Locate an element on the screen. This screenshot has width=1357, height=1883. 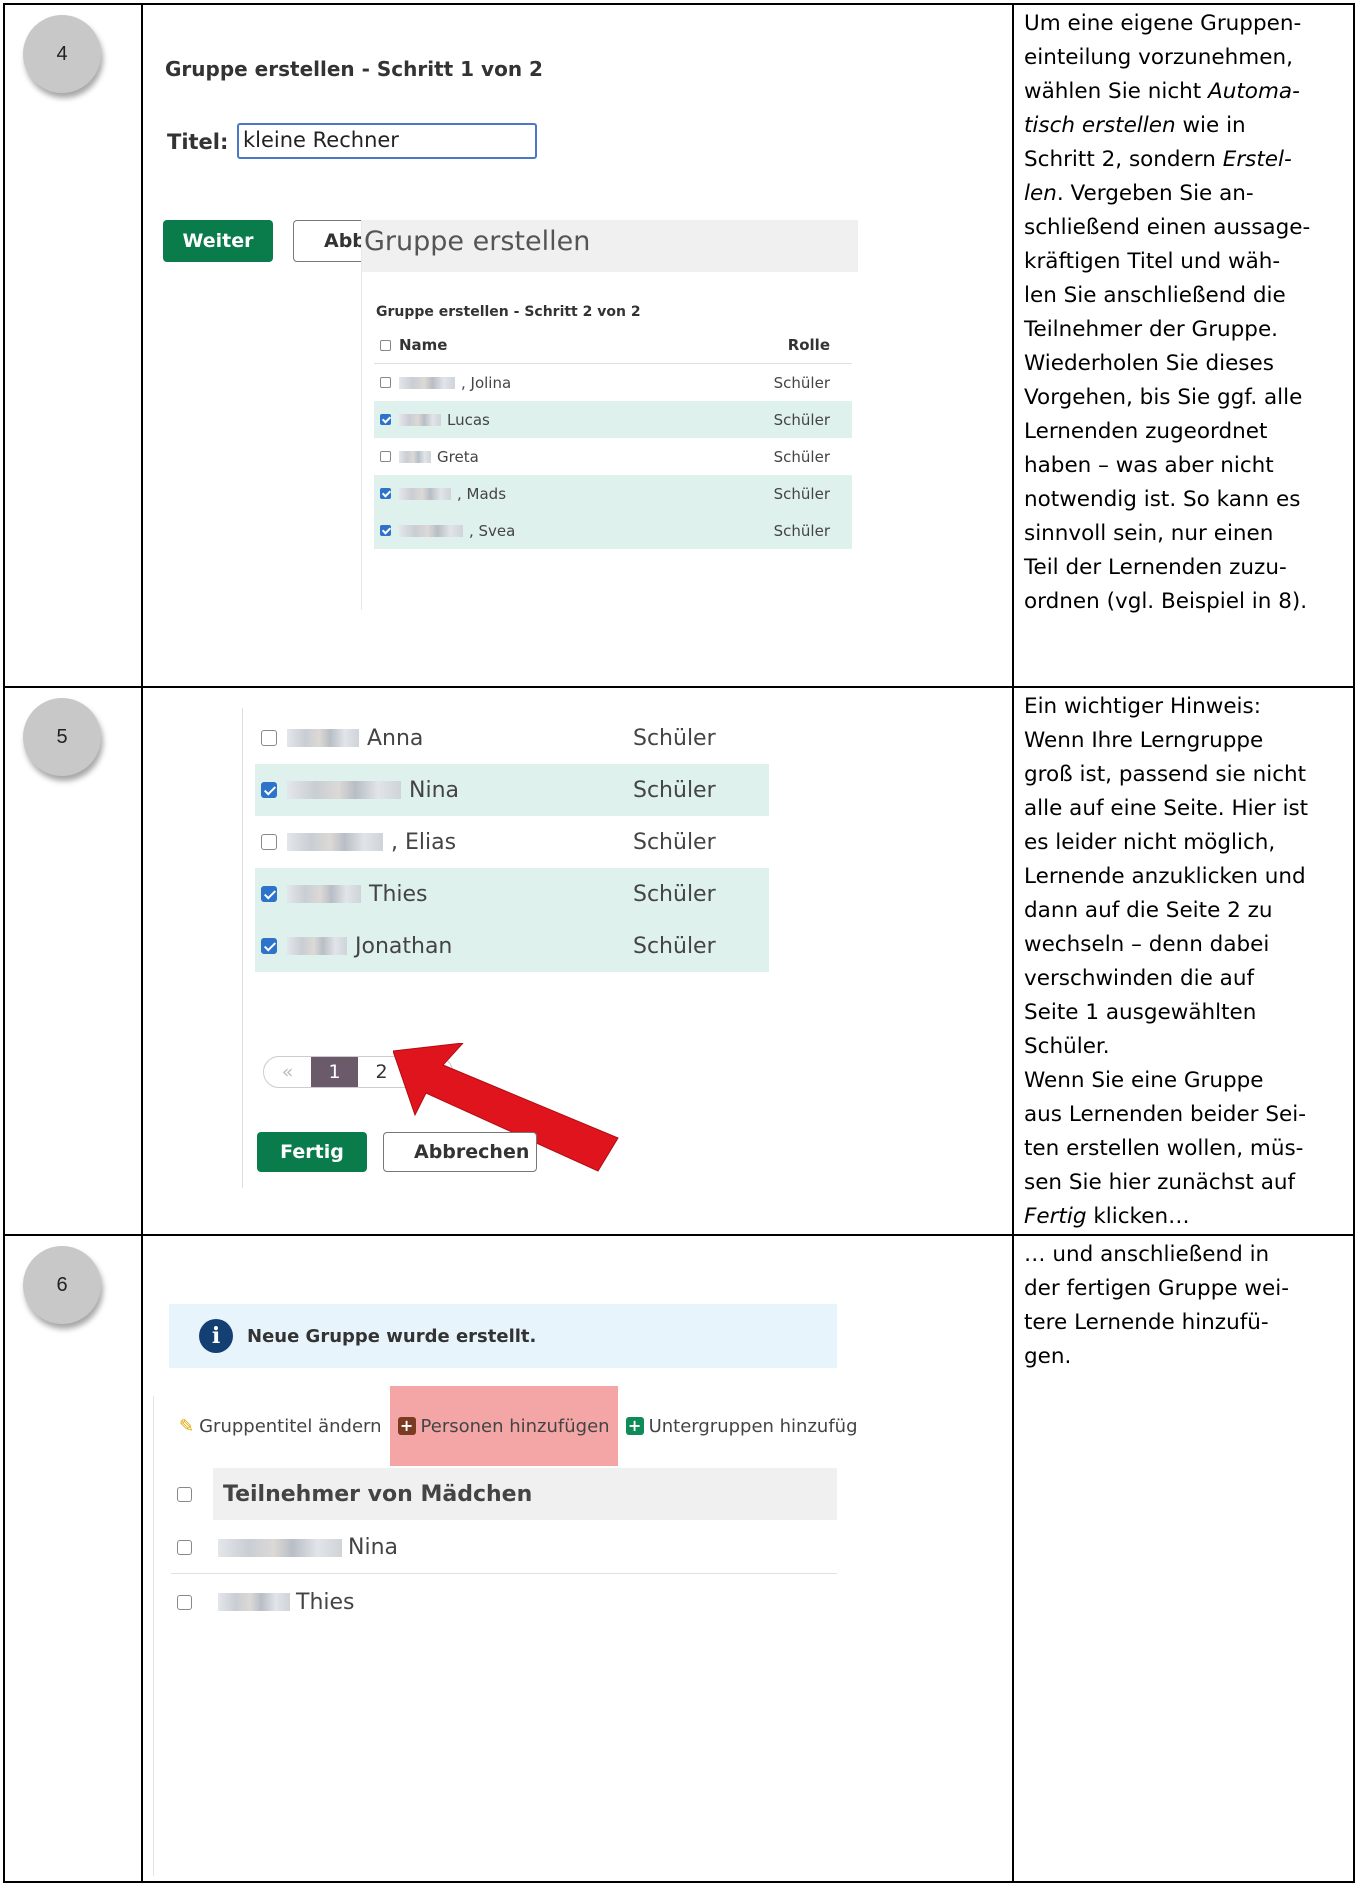
description-line: Vorgehen, bis Sie ggf. alle is located at coordinates (1185, 398).